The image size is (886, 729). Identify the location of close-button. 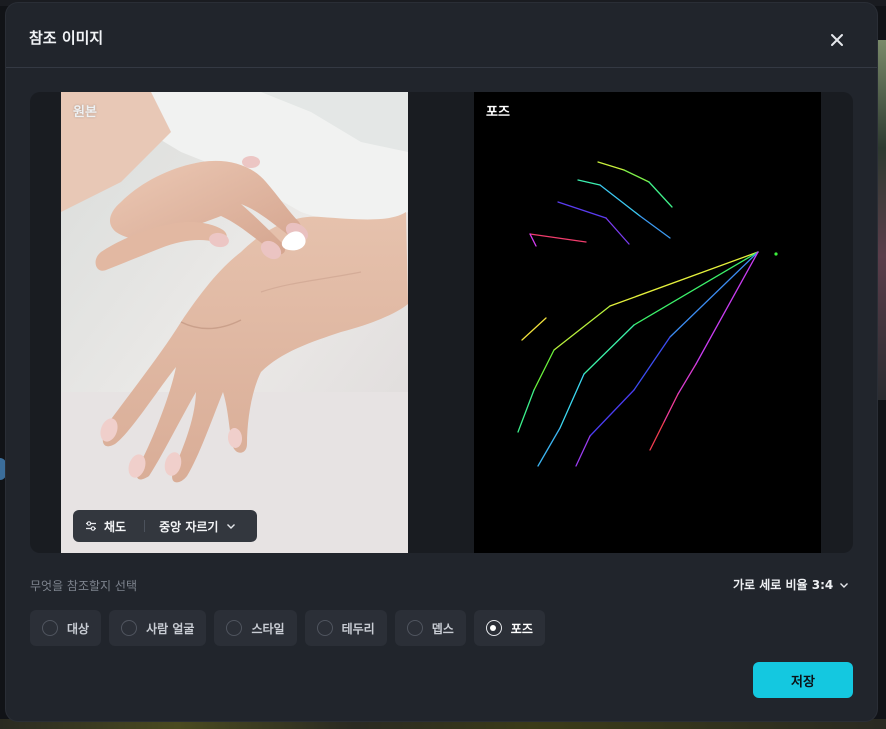
(837, 40).